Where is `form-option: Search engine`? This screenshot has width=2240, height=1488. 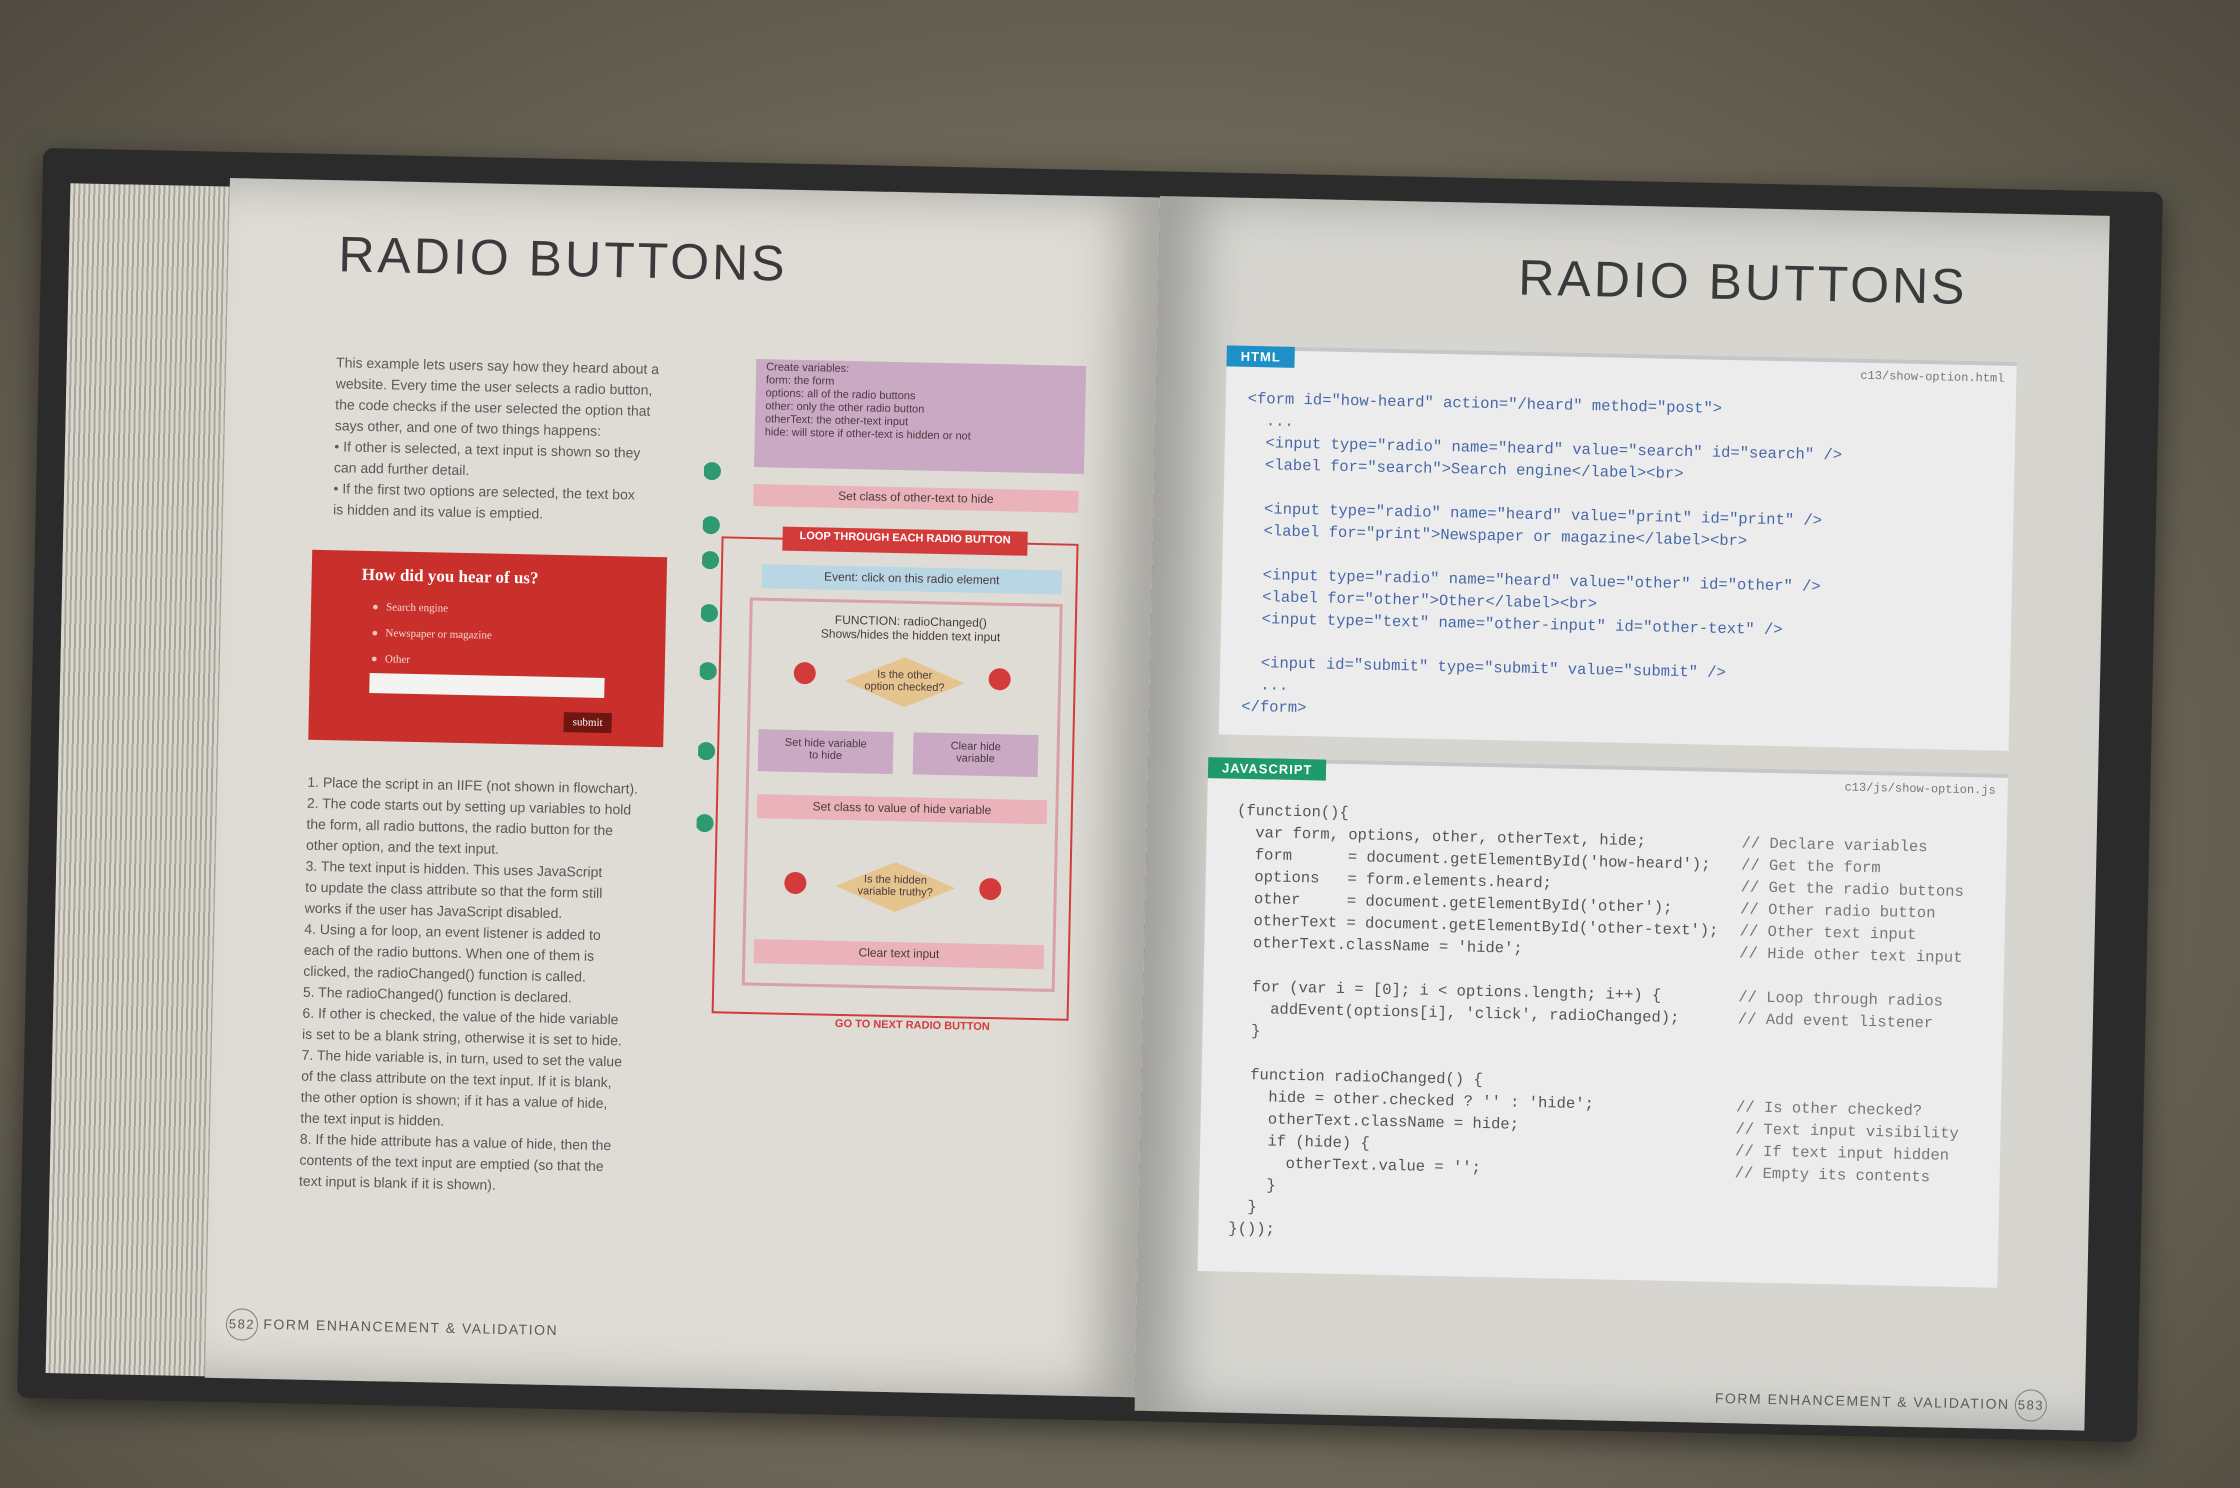 form-option: Search engine is located at coordinates (417, 607).